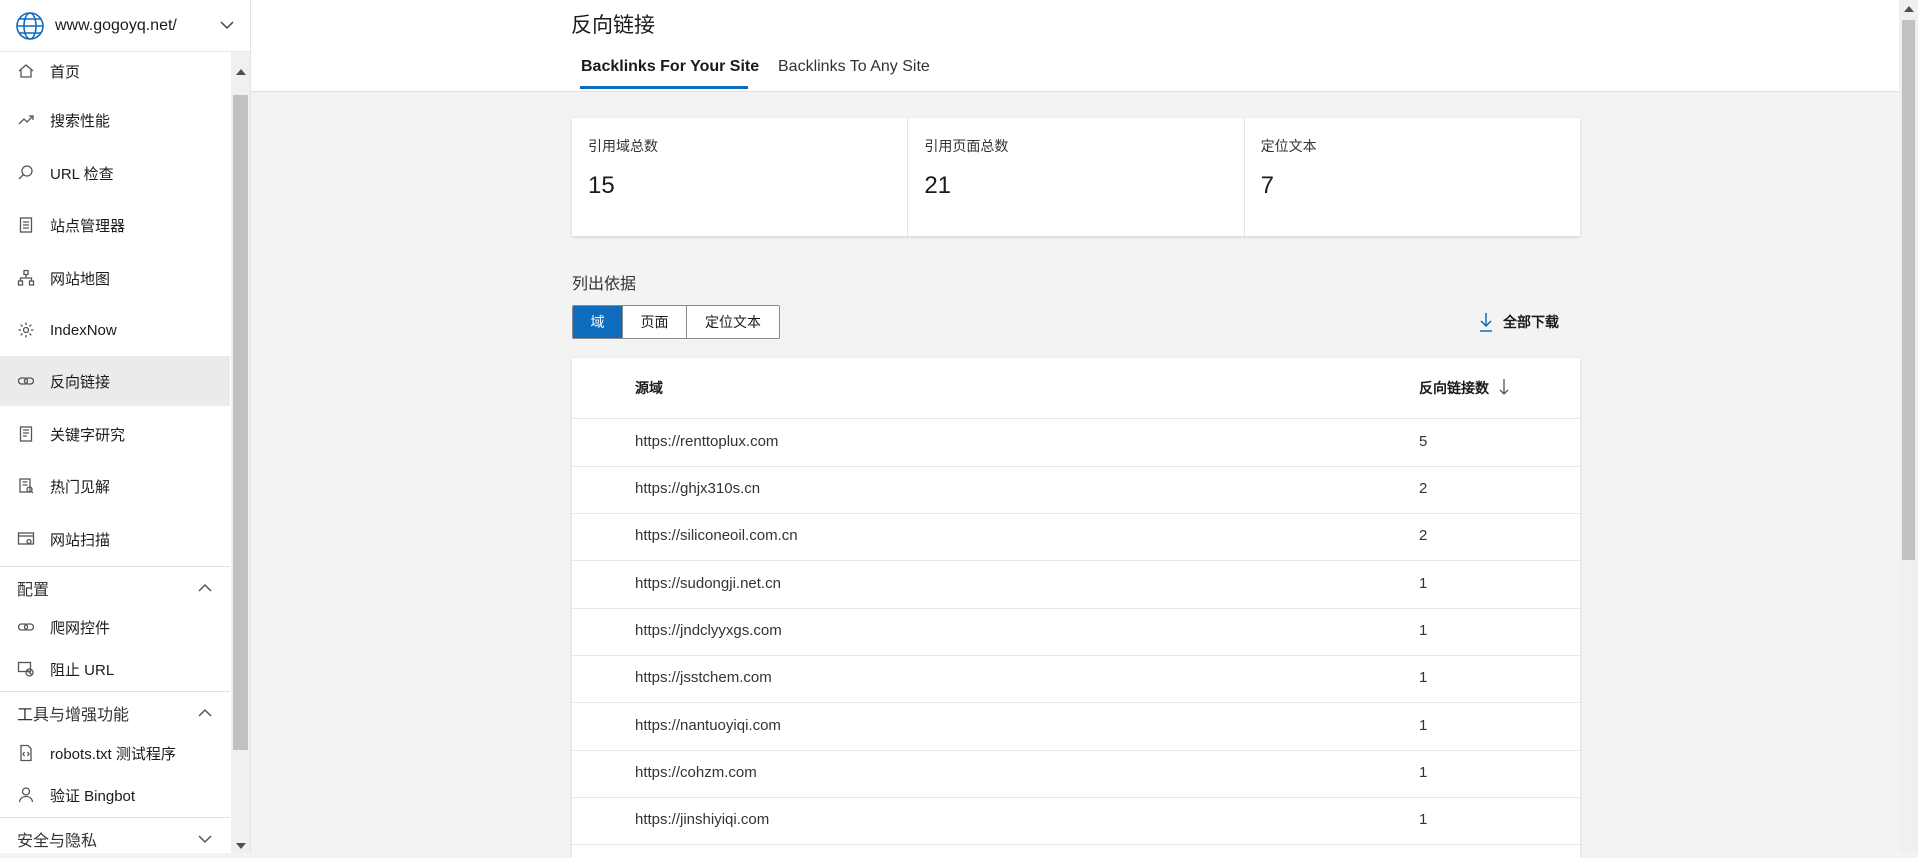 The width and height of the screenshot is (1918, 858). I want to click on sidebar-item-block-urls: 阻止 URL, so click(115, 669).